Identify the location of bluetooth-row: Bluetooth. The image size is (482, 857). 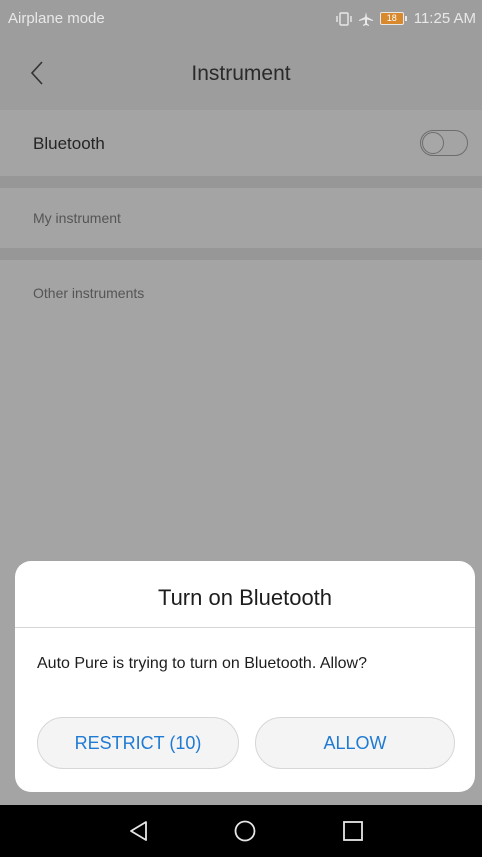
(241, 143).